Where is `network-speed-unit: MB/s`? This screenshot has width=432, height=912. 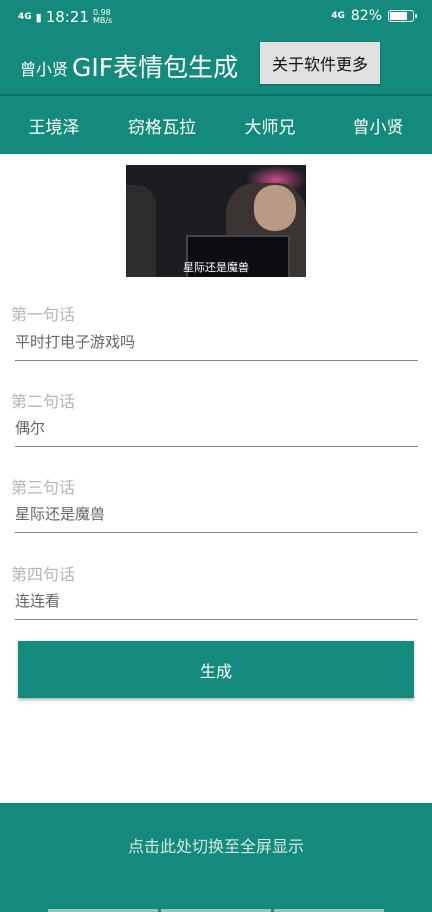
network-speed-unit: MB/s is located at coordinates (102, 20).